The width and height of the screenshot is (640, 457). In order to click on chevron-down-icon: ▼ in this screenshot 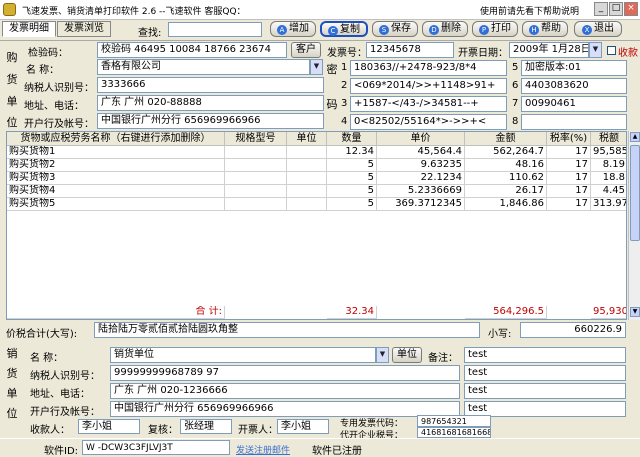, I will do `click(316, 67)`.